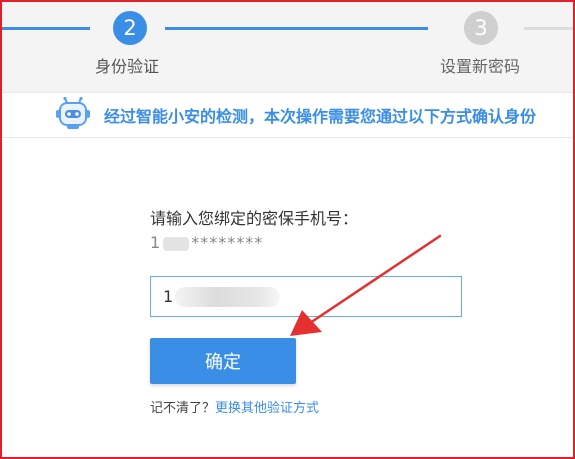 This screenshot has width=575, height=459. Describe the element at coordinates (366, 285) in the screenshot. I see `red-arrow-annotation` at that location.